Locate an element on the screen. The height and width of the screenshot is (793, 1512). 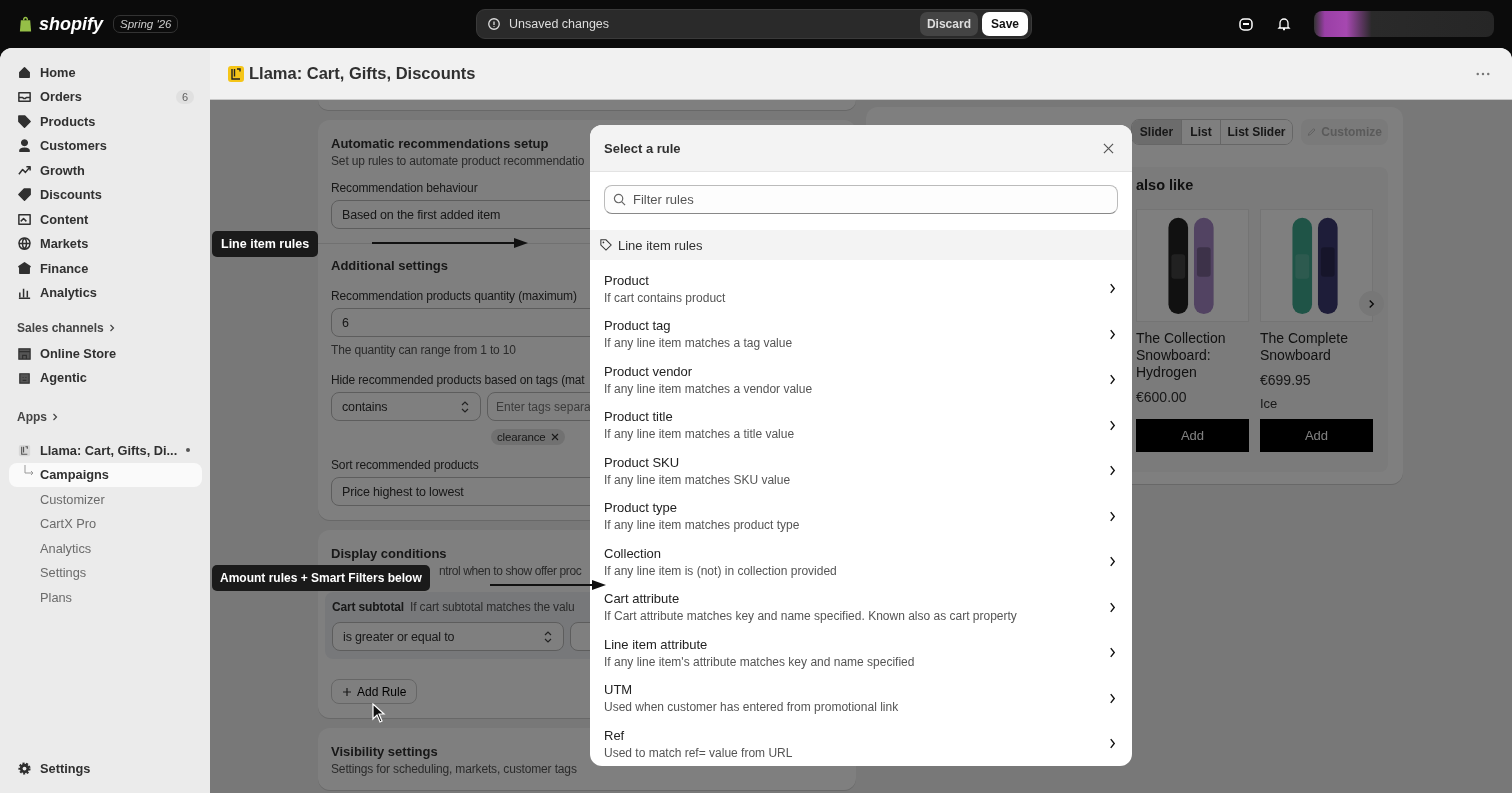
rule-title: Product vendor is located at coordinates (649, 371).